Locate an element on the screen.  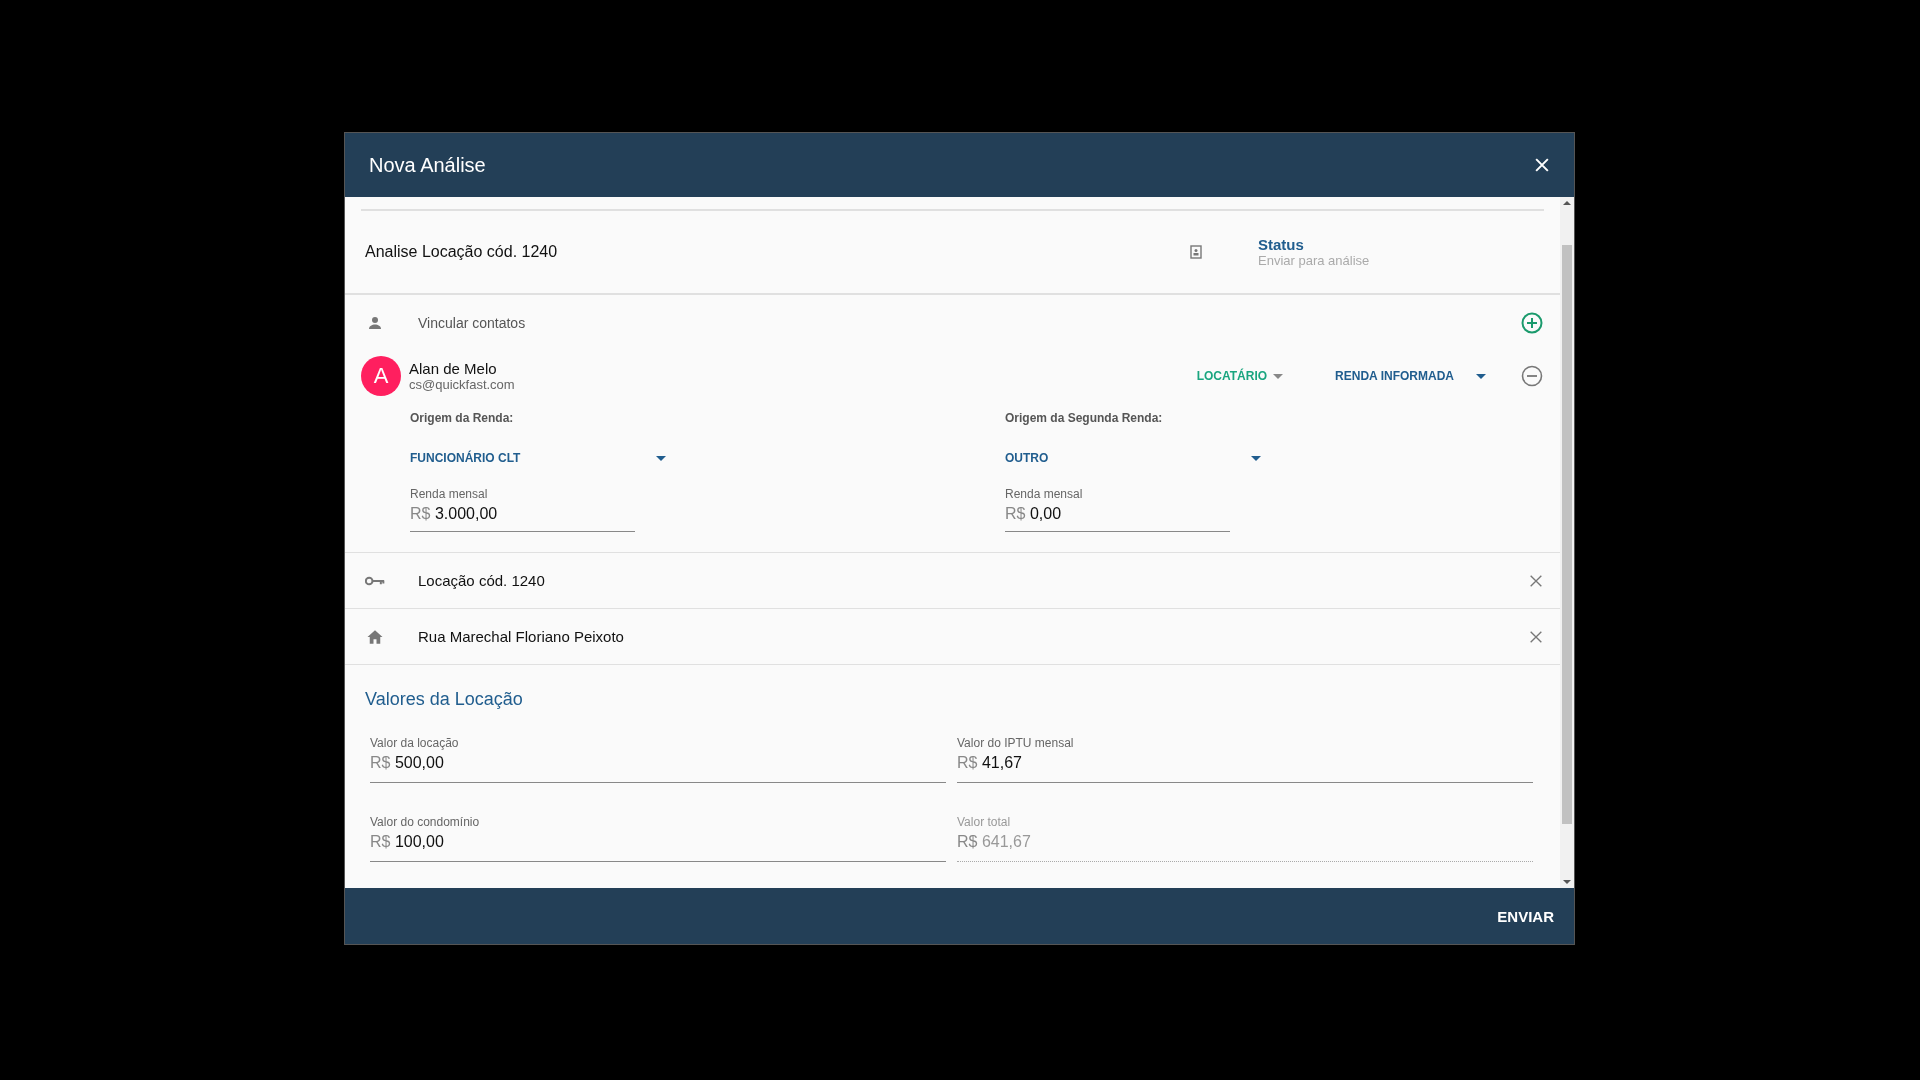
monthly-income-field: Renda mensal R$ 0,00 is located at coordinates (1117, 509).